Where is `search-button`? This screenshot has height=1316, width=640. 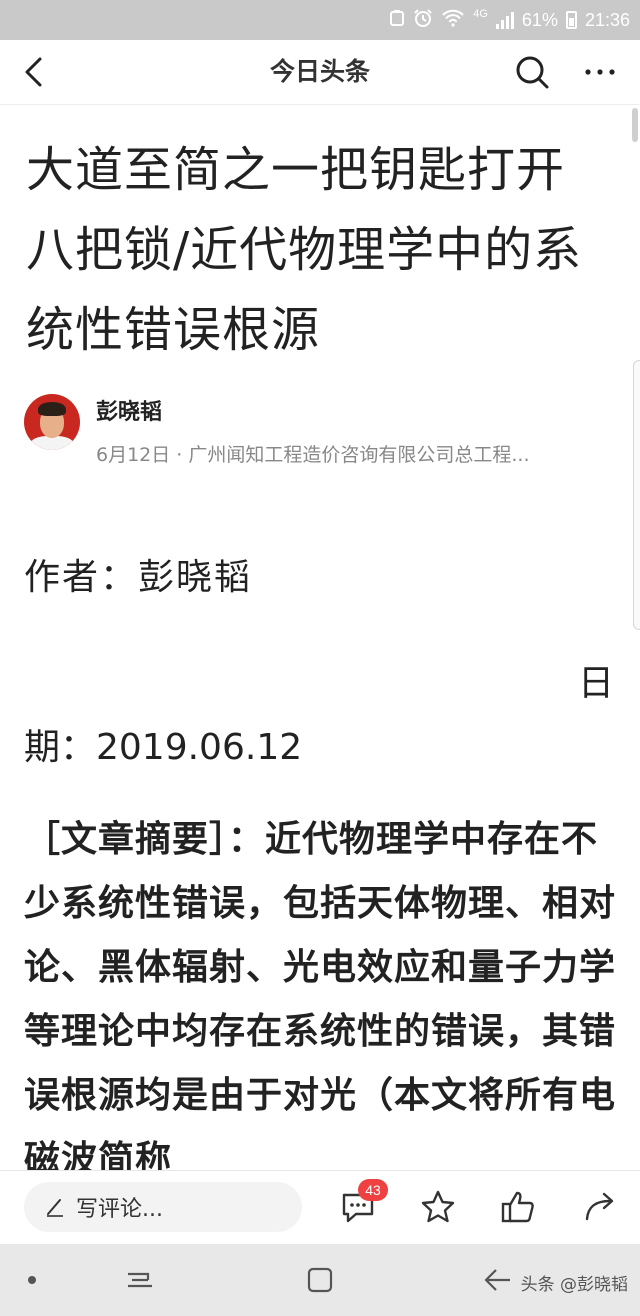
search-button is located at coordinates (532, 72).